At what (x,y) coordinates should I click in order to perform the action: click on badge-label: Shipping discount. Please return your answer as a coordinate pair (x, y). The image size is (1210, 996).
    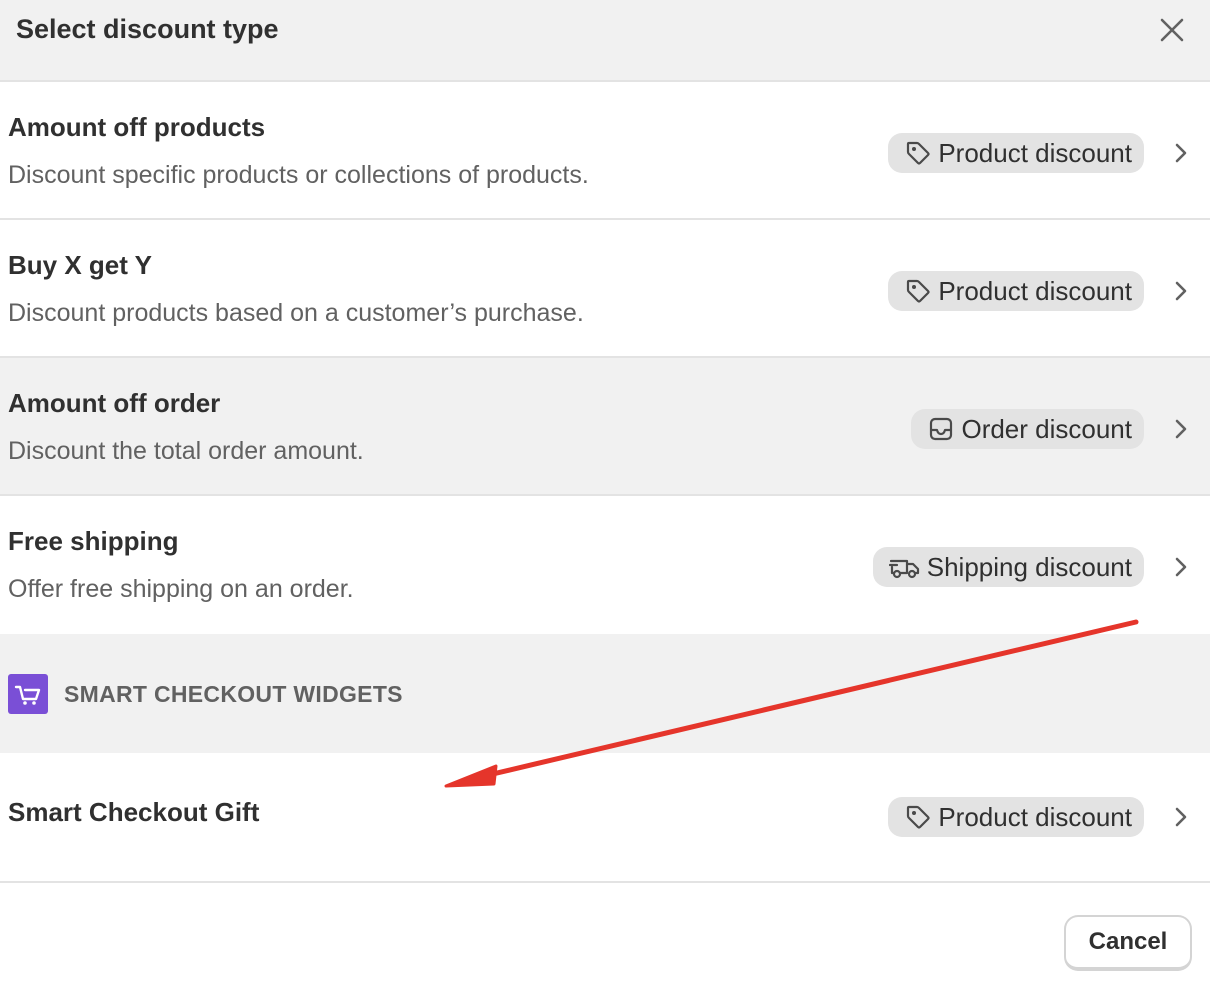
    Looking at the image, I should click on (1029, 567).